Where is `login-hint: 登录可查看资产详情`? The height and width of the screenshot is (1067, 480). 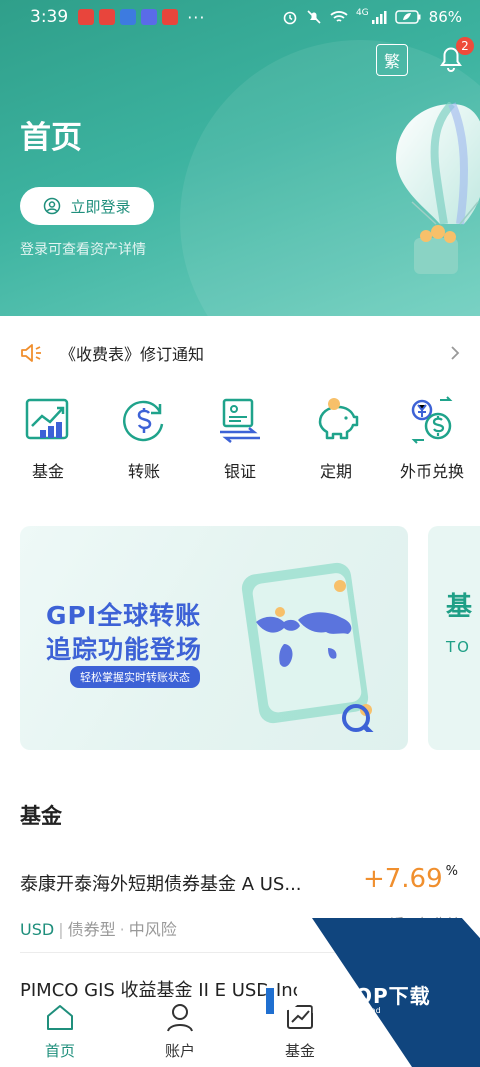
login-hint: 登录可查看资产详情 is located at coordinates (83, 250).